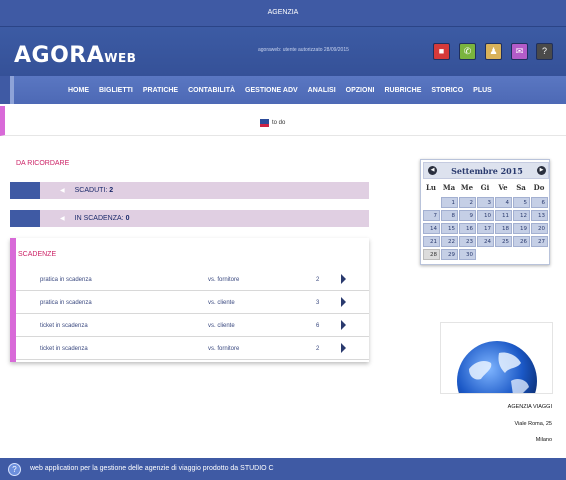 This screenshot has width=566, height=480. I want to click on flag-icon, so click(264, 123).